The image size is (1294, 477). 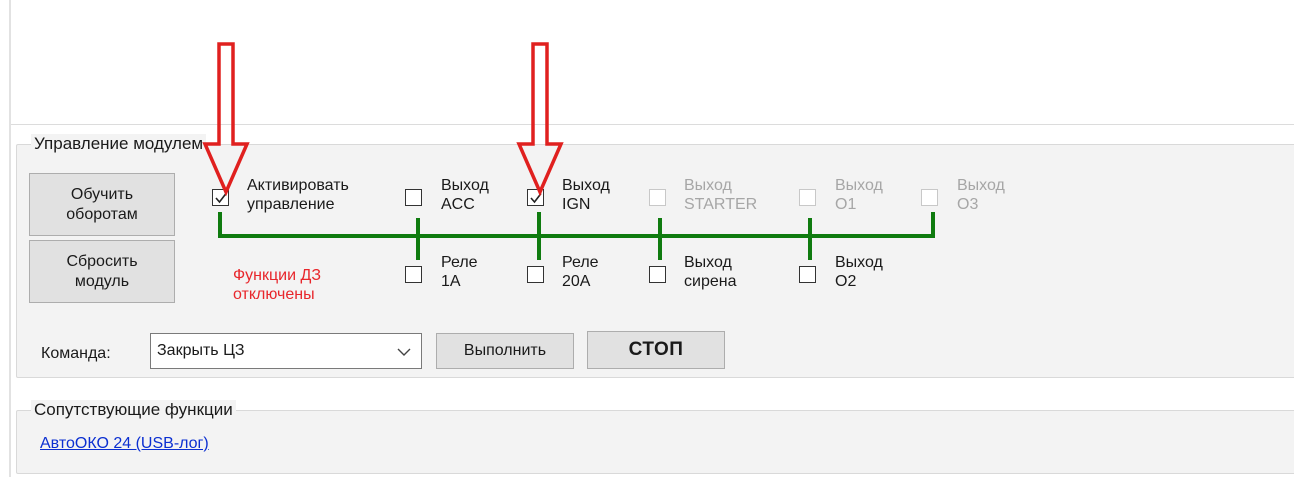 I want to click on reset-module-button: Сбросить модуль, so click(x=102, y=271).